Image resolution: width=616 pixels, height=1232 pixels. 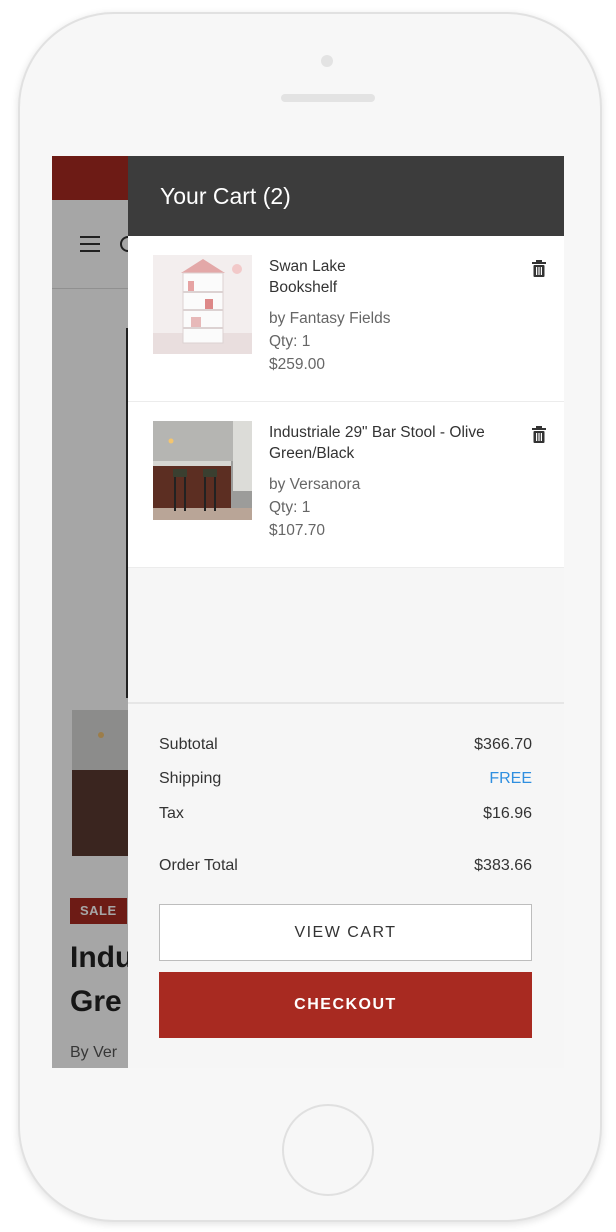 I want to click on cart-item-name: Swan Lake Bookshelf, so click(x=319, y=277).